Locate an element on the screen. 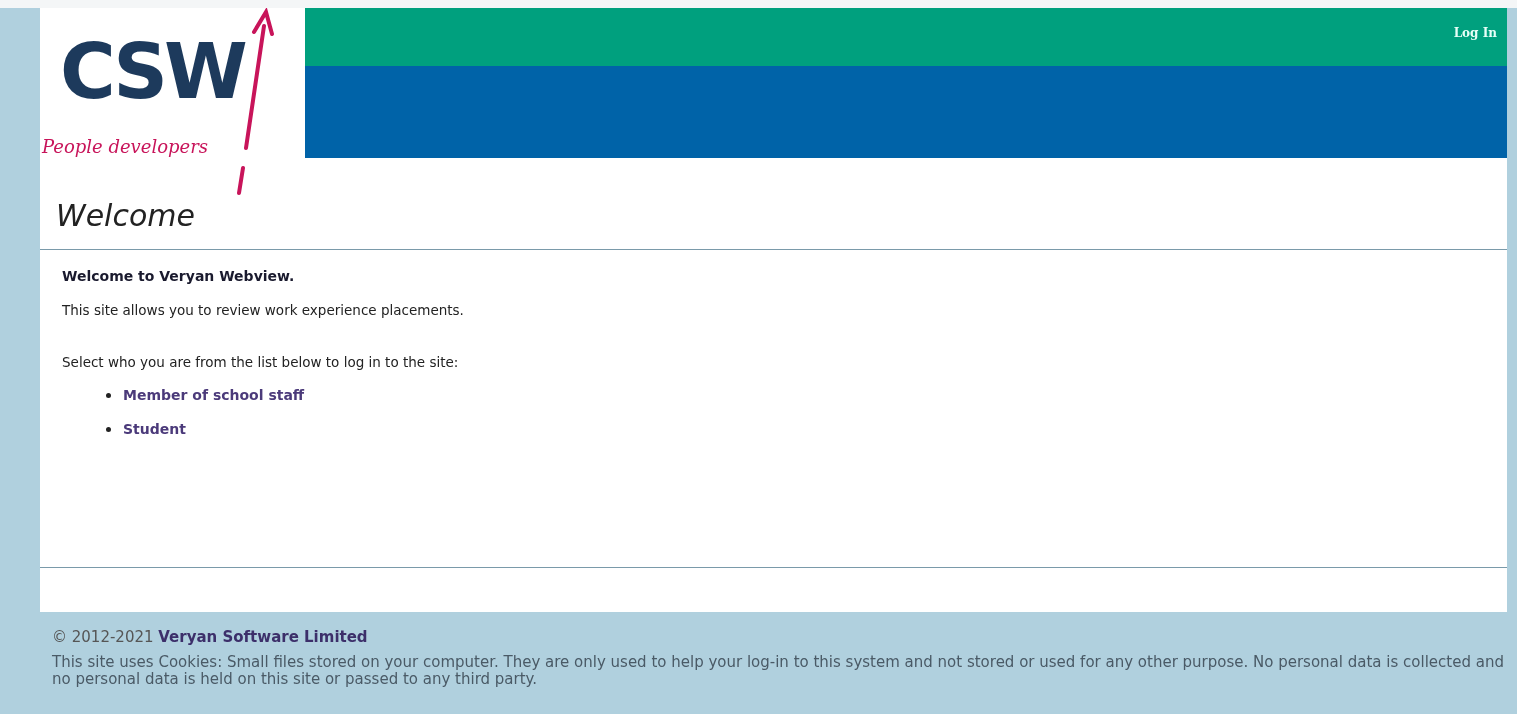 This screenshot has width=1517, height=714. welcome-heading: Welcome to Veryan Webview. is located at coordinates (179, 276).